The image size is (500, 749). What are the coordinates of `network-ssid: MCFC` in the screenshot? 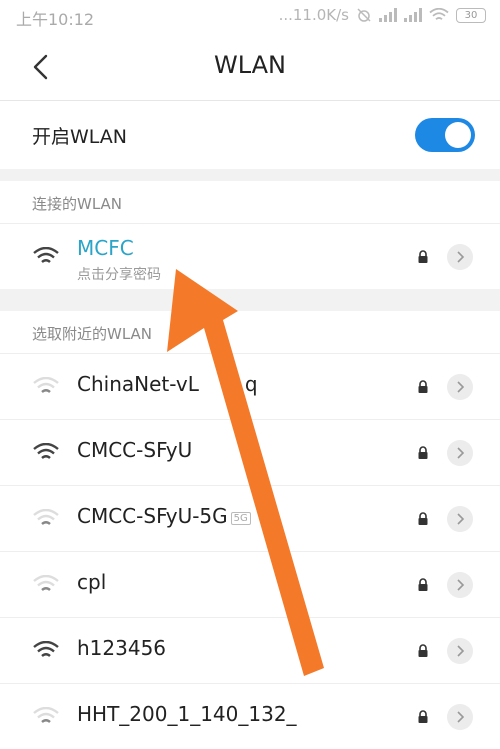 It's located at (105, 248).